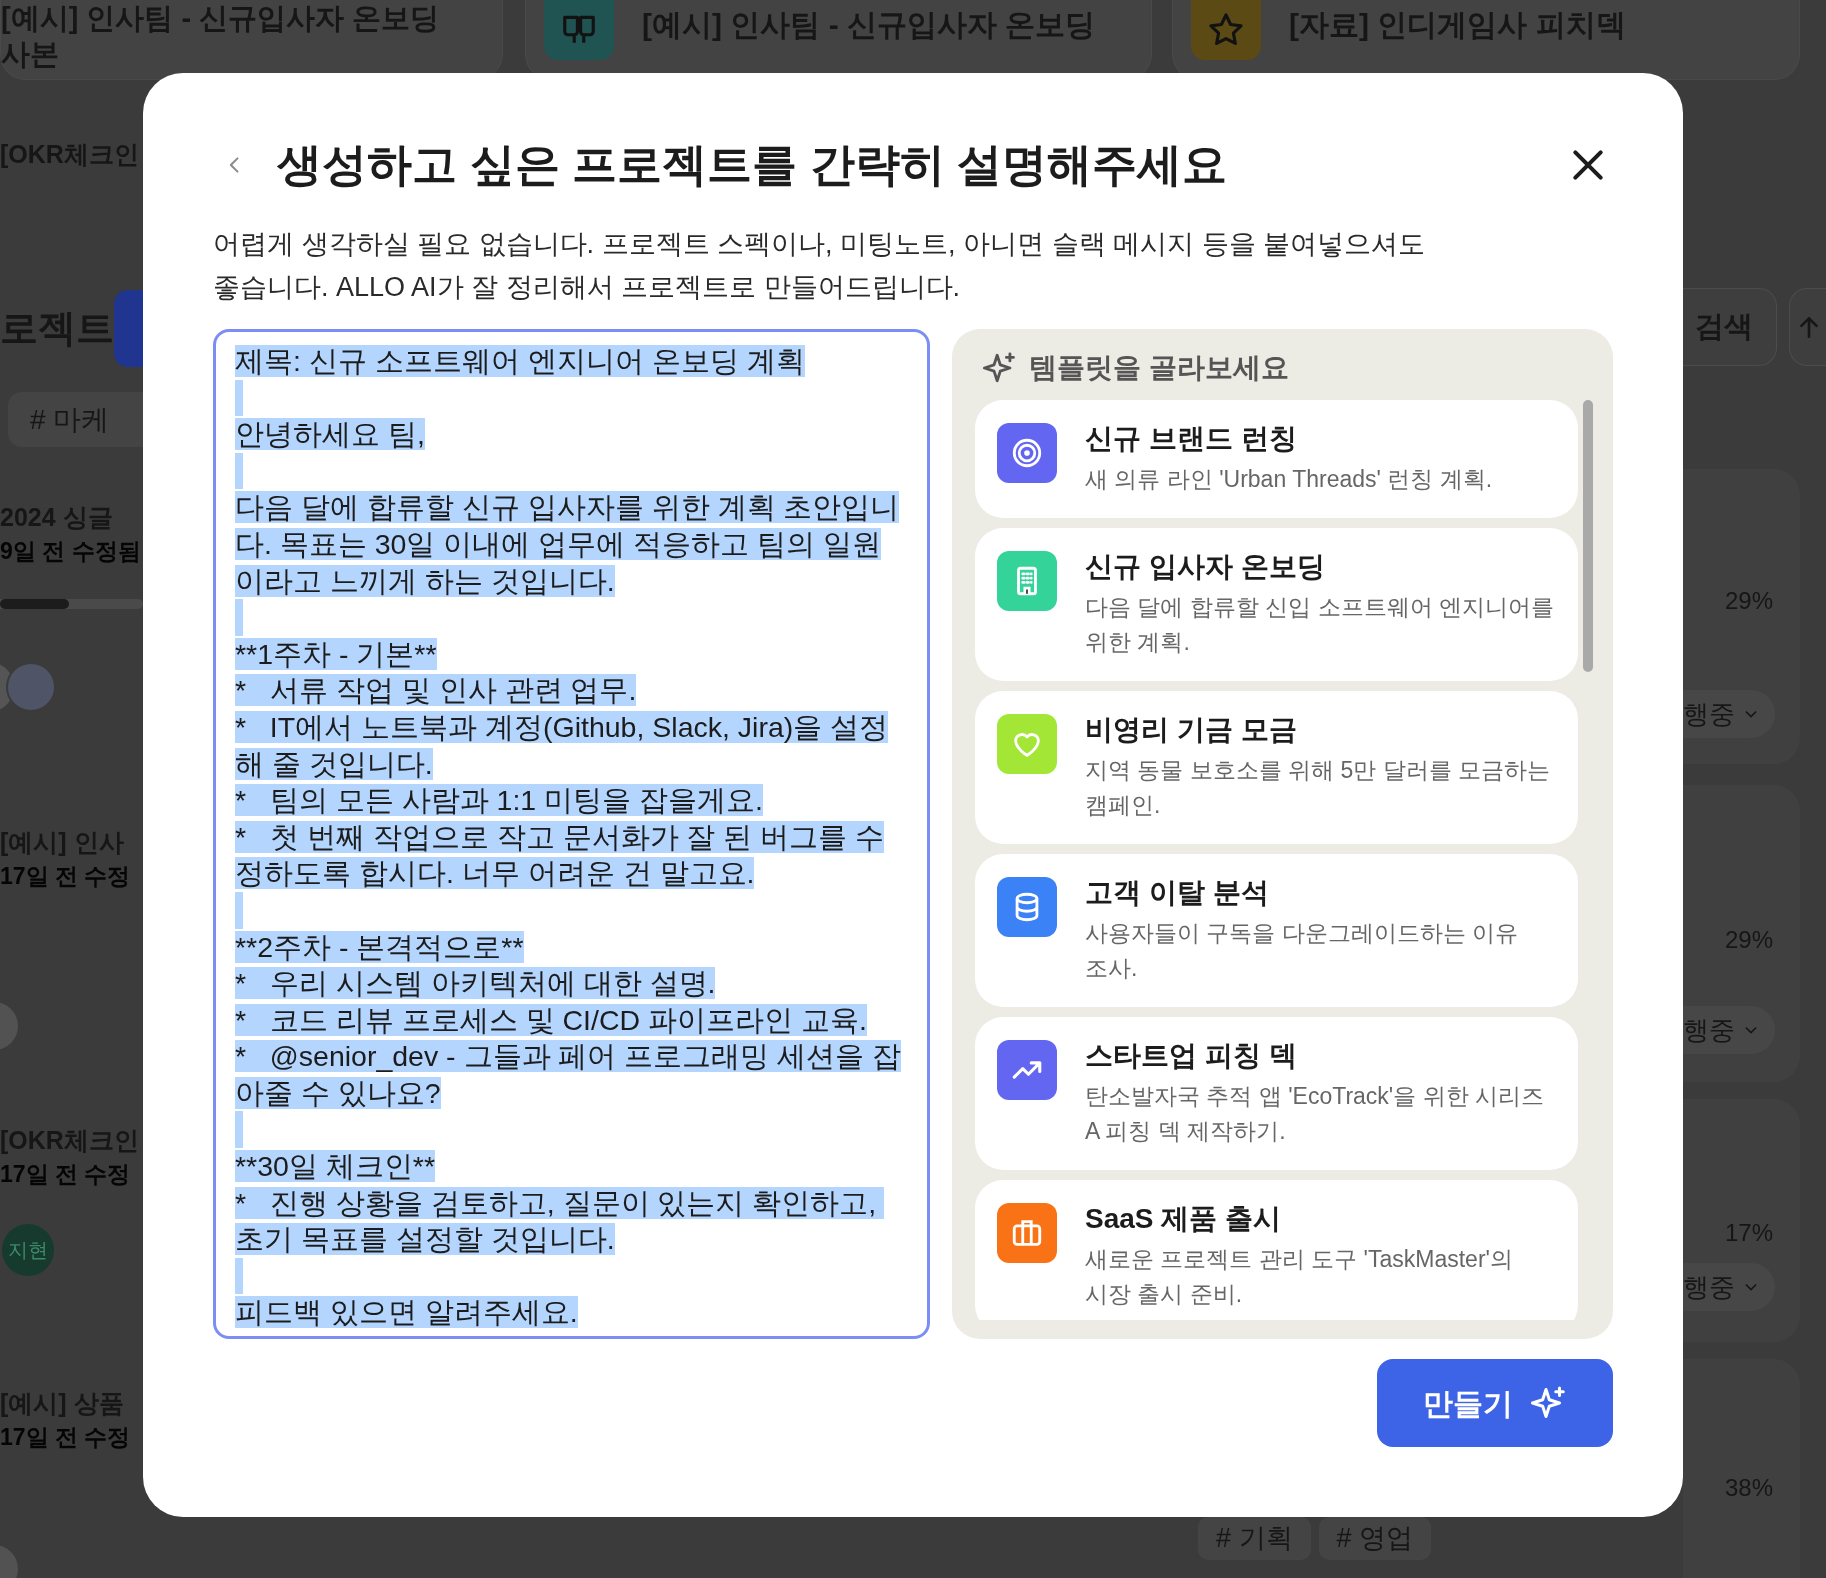  What do you see at coordinates (1320, 625) in the screenshot?
I see `template-description: 다음 달에 합류할 신입 소프트웨어 엔지니어를 위한 계획.` at bounding box center [1320, 625].